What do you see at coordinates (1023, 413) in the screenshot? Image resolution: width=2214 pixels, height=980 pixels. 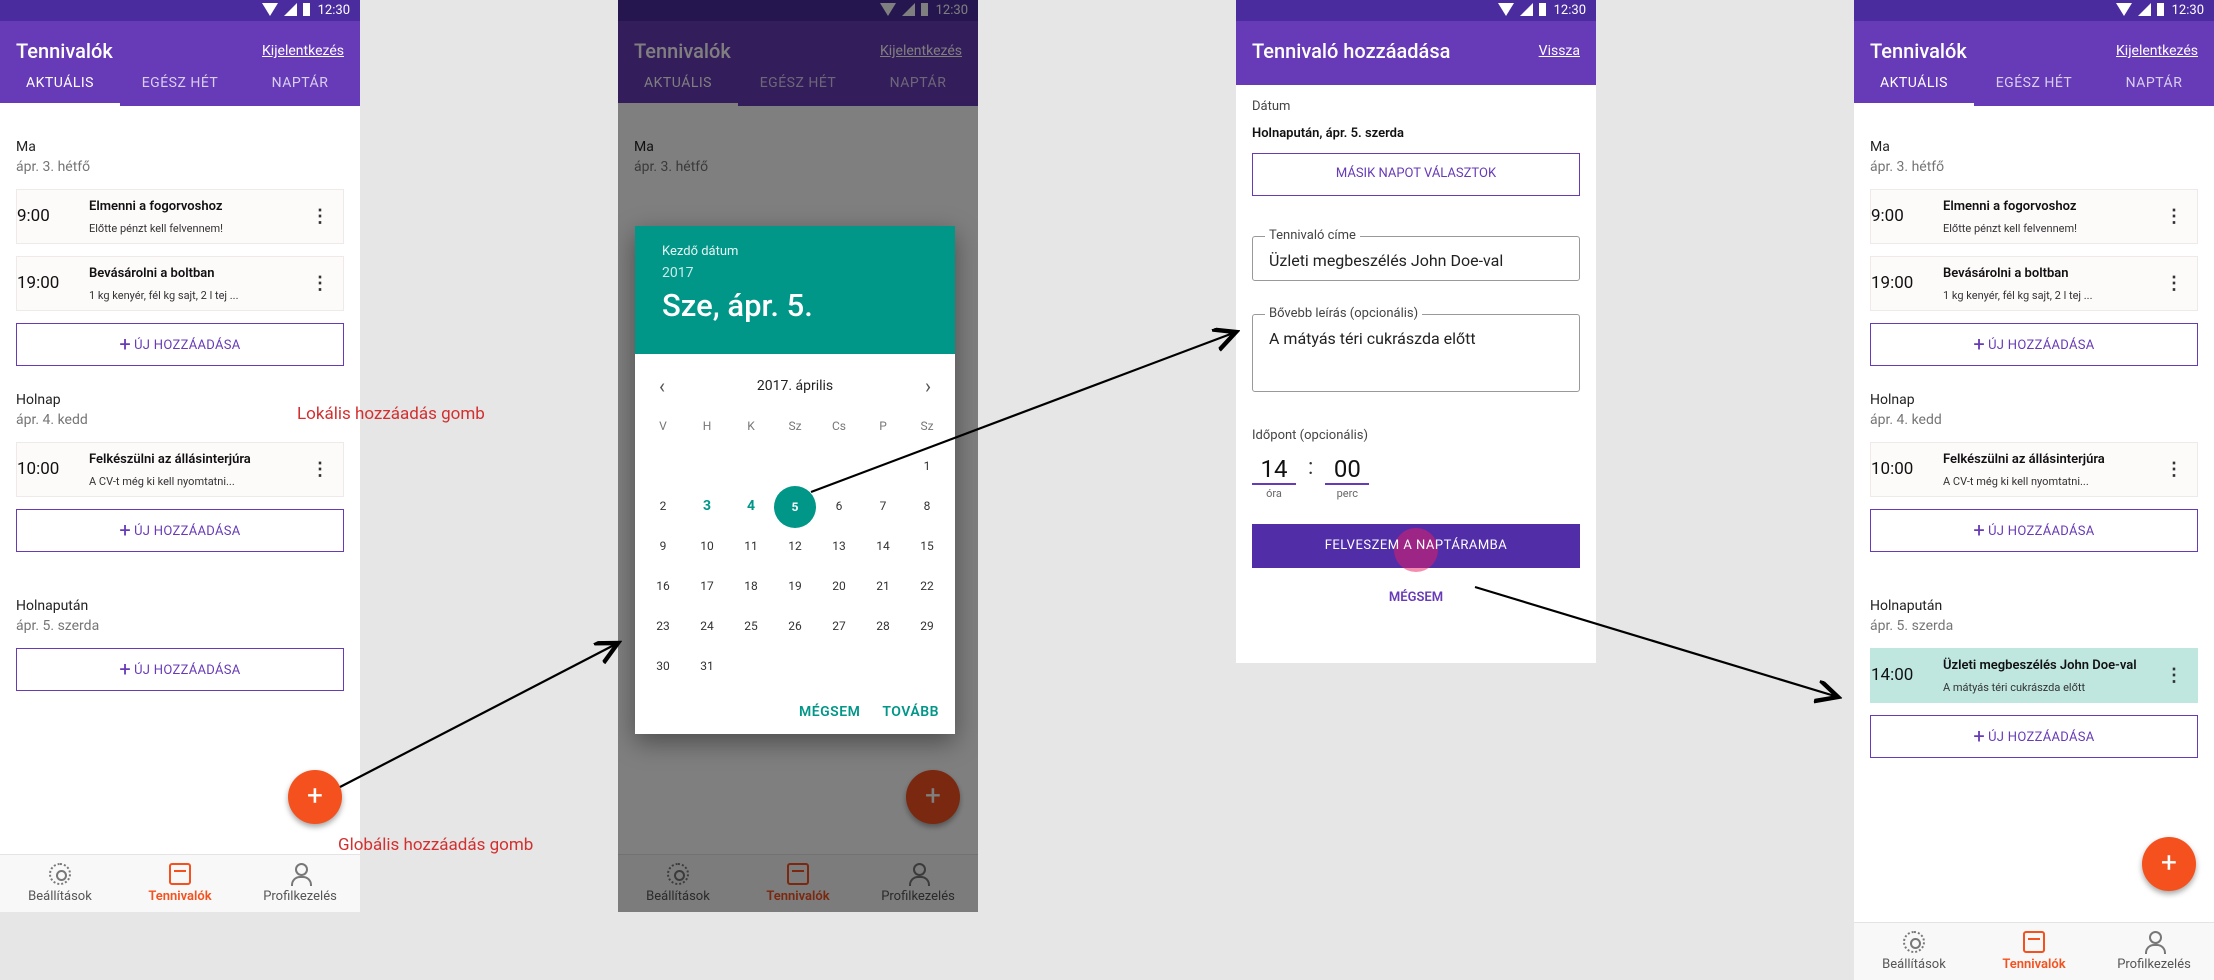 I see `arrow-picker-to-form` at bounding box center [1023, 413].